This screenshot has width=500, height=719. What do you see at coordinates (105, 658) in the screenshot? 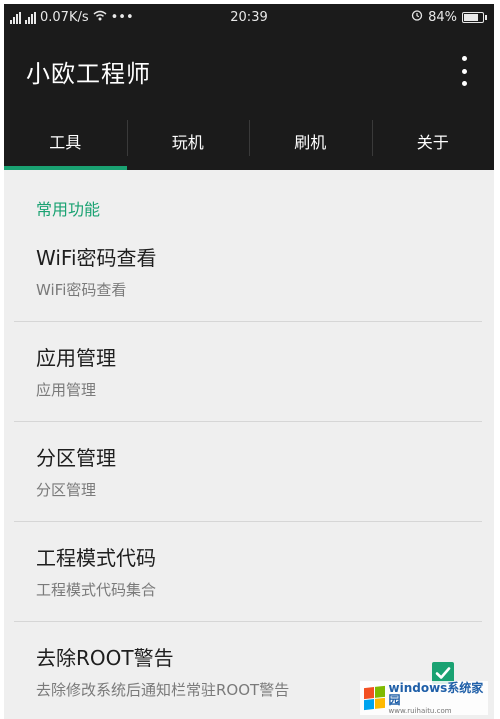
I see `item-title: 去除ROOT警告` at bounding box center [105, 658].